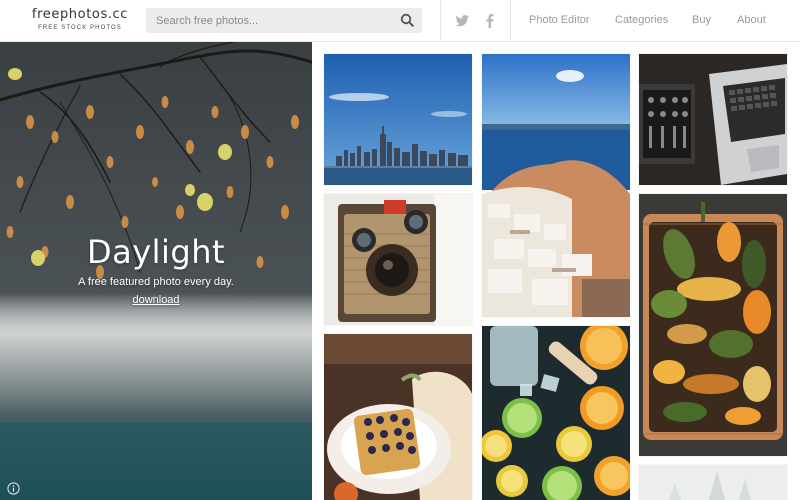 The height and width of the screenshot is (500, 800). I want to click on info-icon, so click(13, 488).